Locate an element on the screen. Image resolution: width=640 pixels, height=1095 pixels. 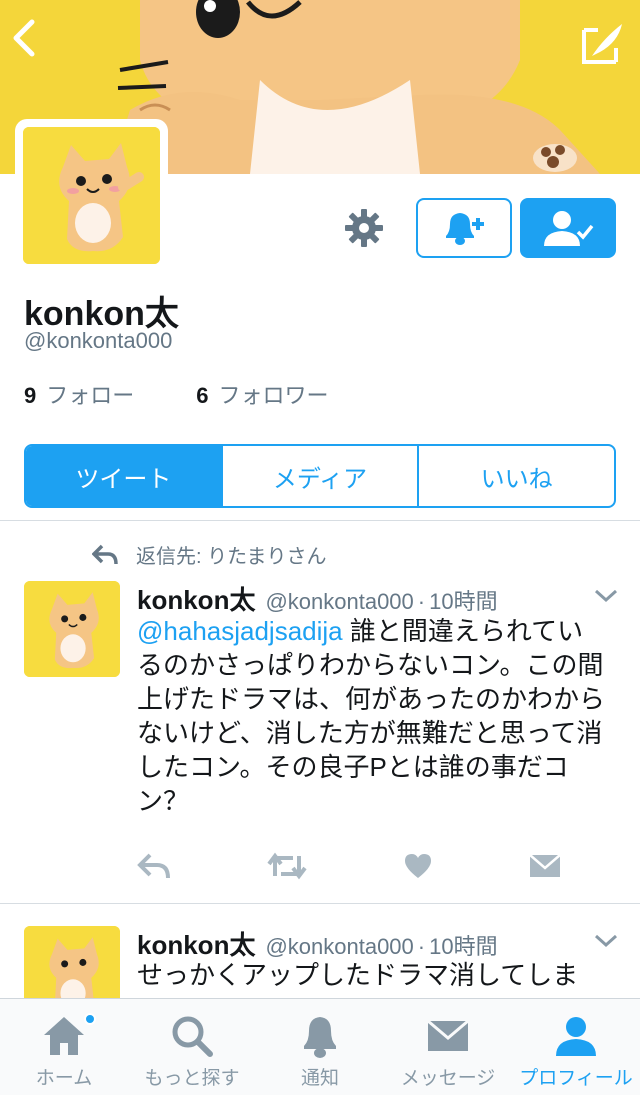
tabbar-notifications: 通知 is located at coordinates (320, 1047).